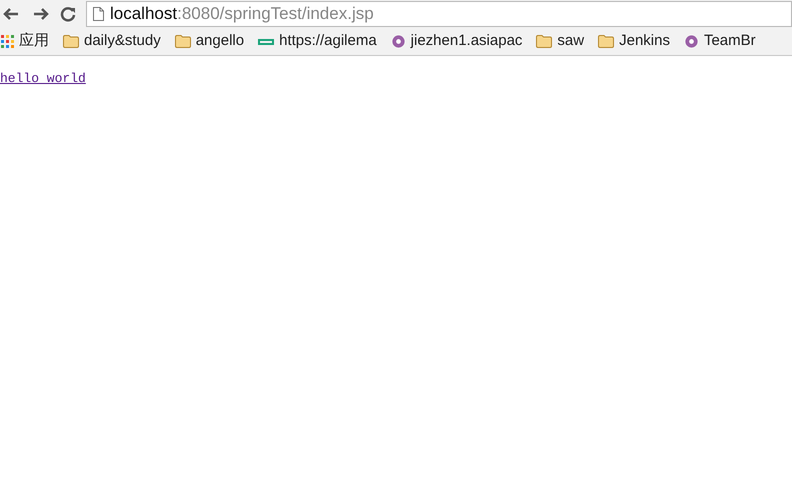  What do you see at coordinates (41, 14) in the screenshot?
I see `forward-arrow-icon` at bounding box center [41, 14].